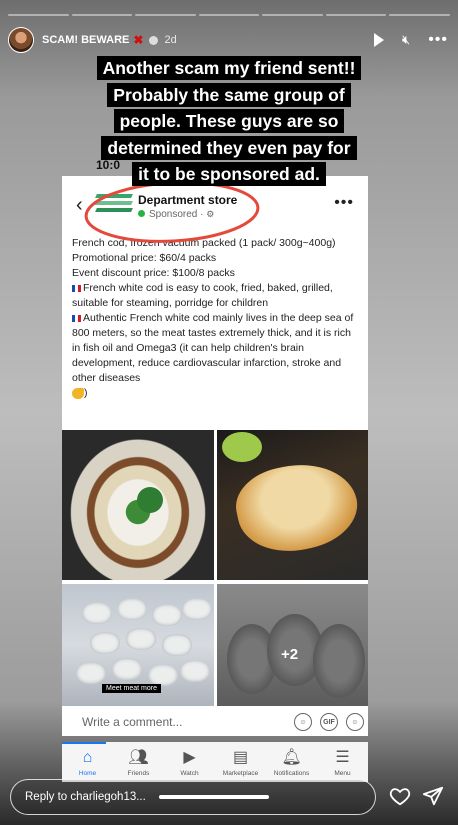 Image resolution: width=458 pixels, height=825 pixels. I want to click on play-icon, so click(378, 40).